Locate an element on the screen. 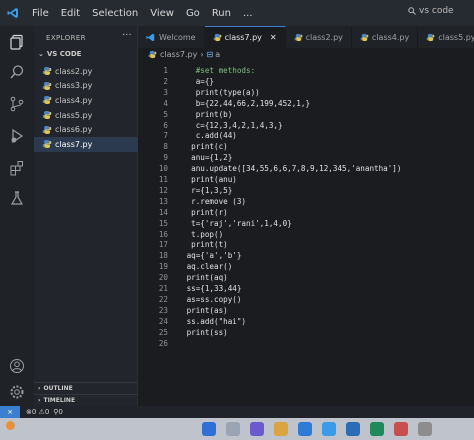  folder-header: ⌄ VS CODE is located at coordinates (59, 54).